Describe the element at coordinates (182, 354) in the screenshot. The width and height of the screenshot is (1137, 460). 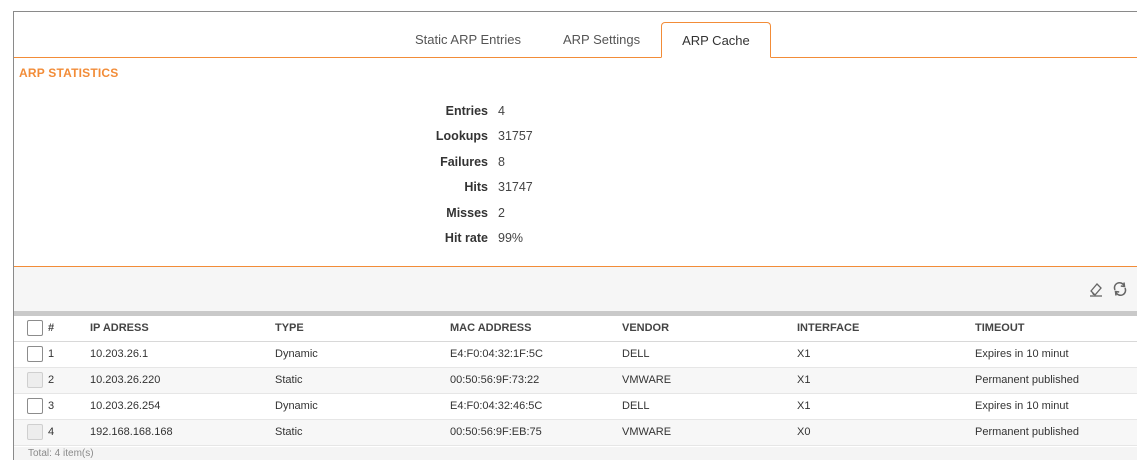
I see `cell-ip: 10.203.26.1` at that location.